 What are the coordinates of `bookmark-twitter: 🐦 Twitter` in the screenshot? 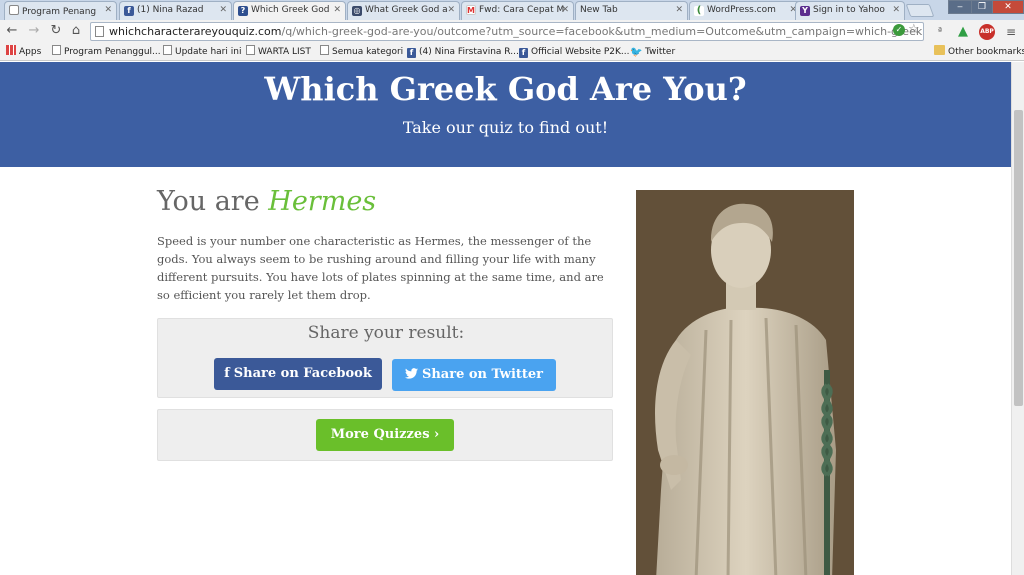 It's located at (652, 52).